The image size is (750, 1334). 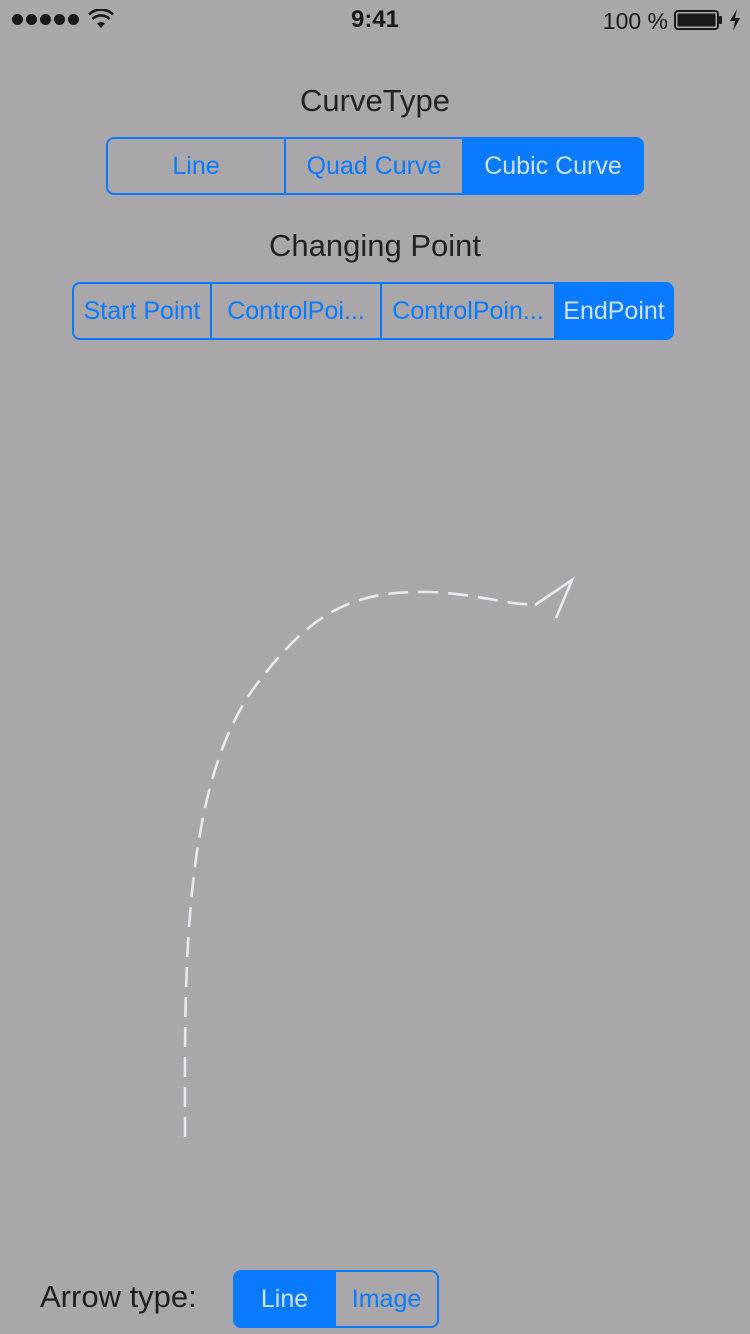 I want to click on arrow-type-image-segment: Image, so click(x=386, y=1299).